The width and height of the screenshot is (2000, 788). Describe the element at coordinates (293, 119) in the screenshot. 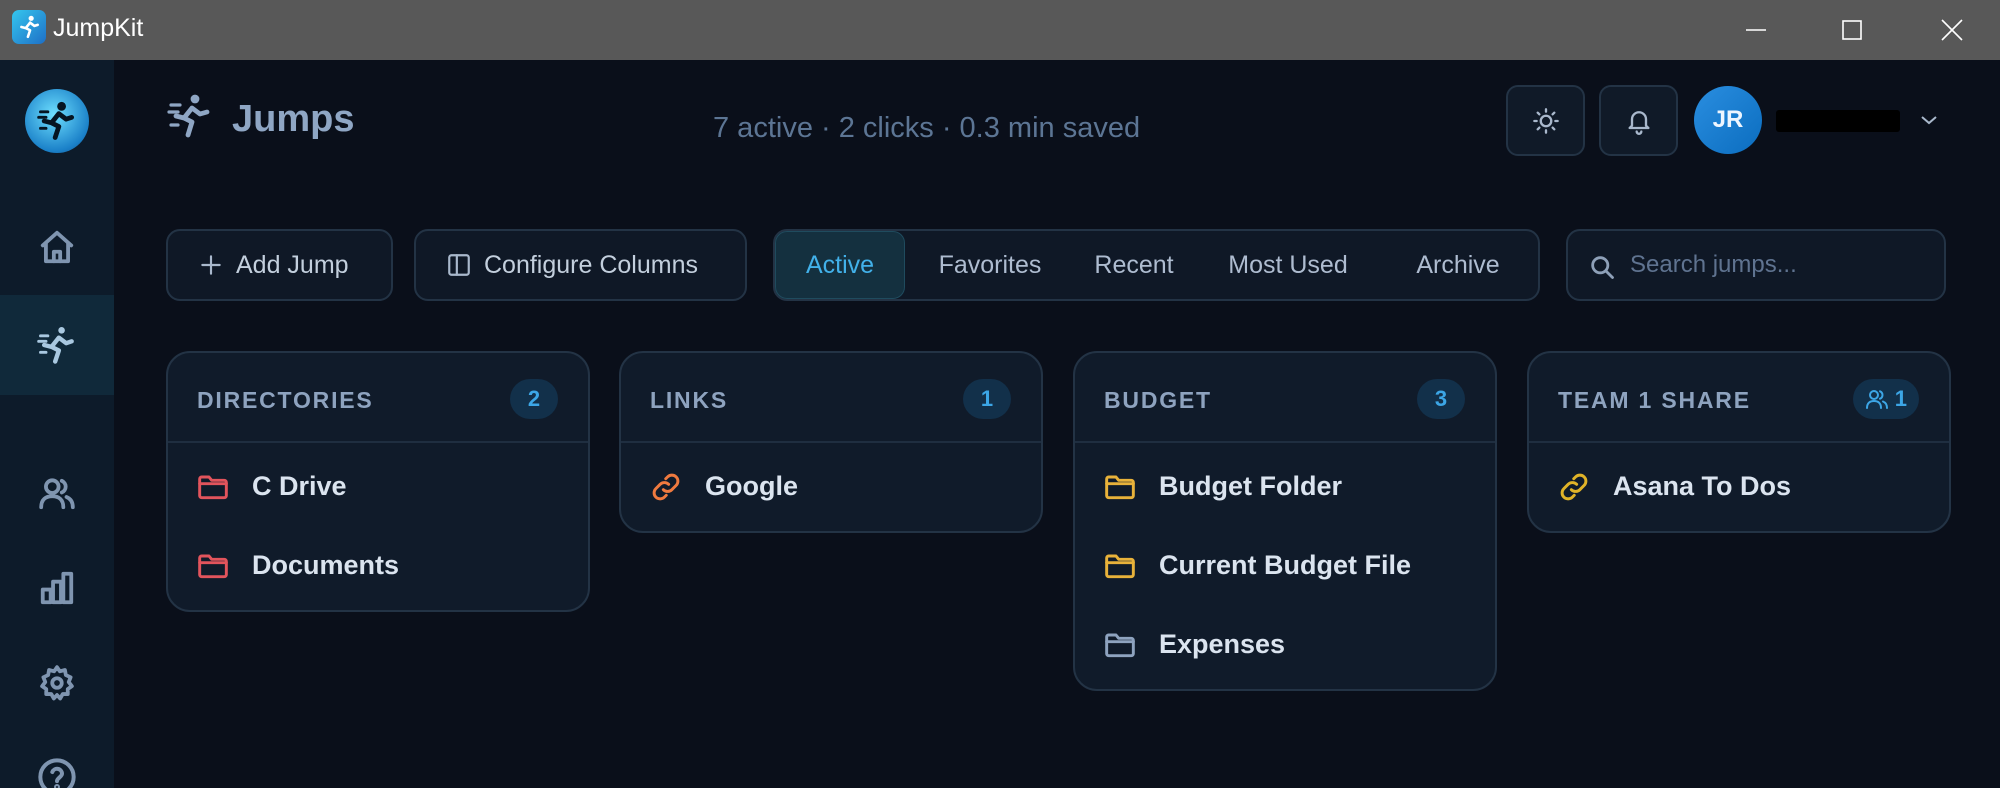

I see `page-title: Jumps` at that location.